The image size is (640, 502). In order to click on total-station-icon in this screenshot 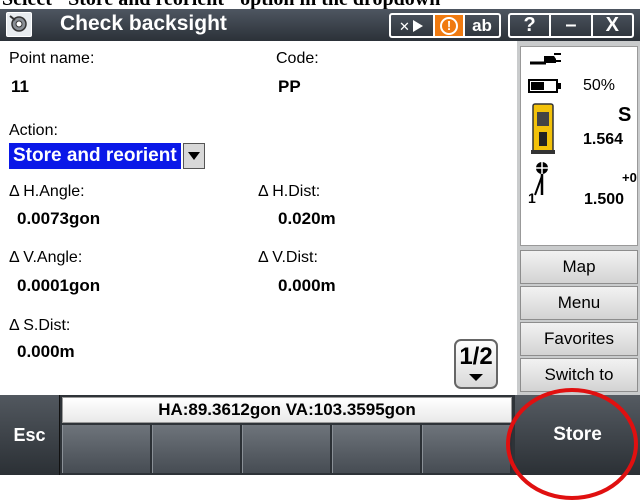, I will do `click(543, 128)`.